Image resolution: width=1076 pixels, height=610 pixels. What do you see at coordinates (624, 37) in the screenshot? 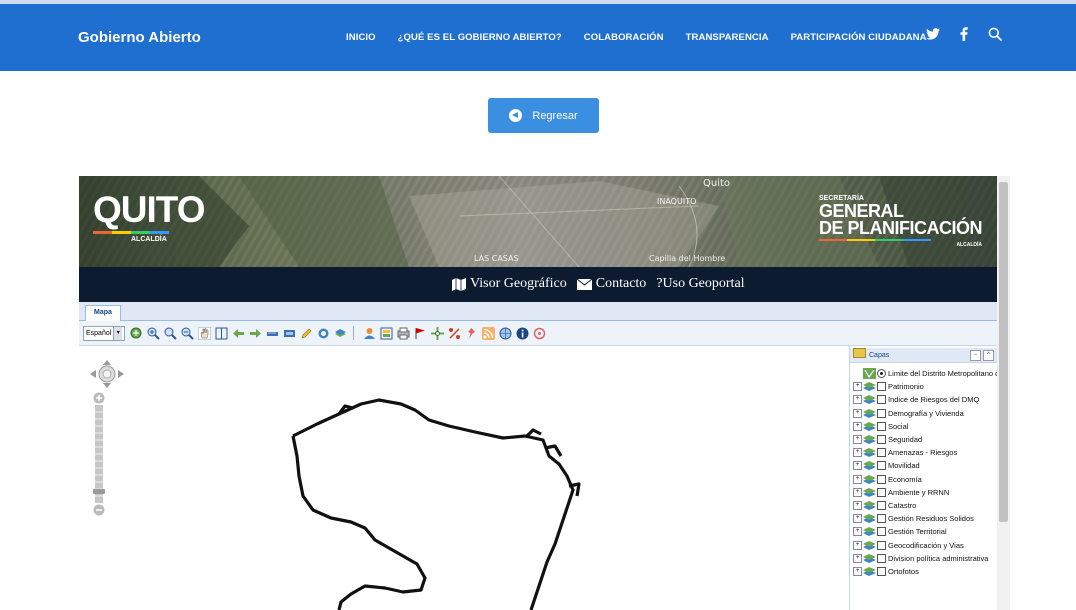
I see `nav-colaboracion: COLABORACIÓN` at bounding box center [624, 37].